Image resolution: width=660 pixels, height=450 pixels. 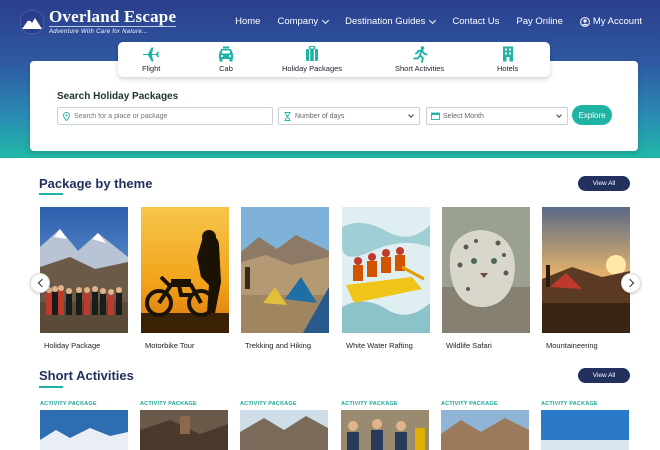 I want to click on wildlife-safari-image, so click(x=486, y=270).